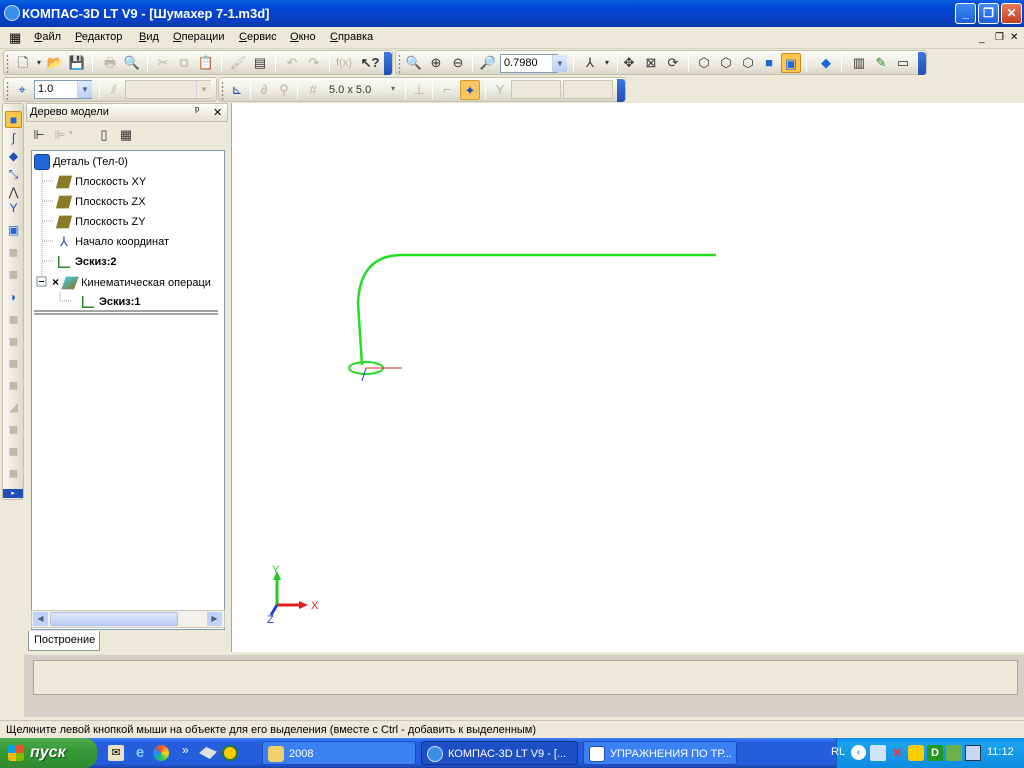 Image resolution: width=1024 pixels, height=768 pixels. I want to click on cut-icon: ✂, so click(163, 63).